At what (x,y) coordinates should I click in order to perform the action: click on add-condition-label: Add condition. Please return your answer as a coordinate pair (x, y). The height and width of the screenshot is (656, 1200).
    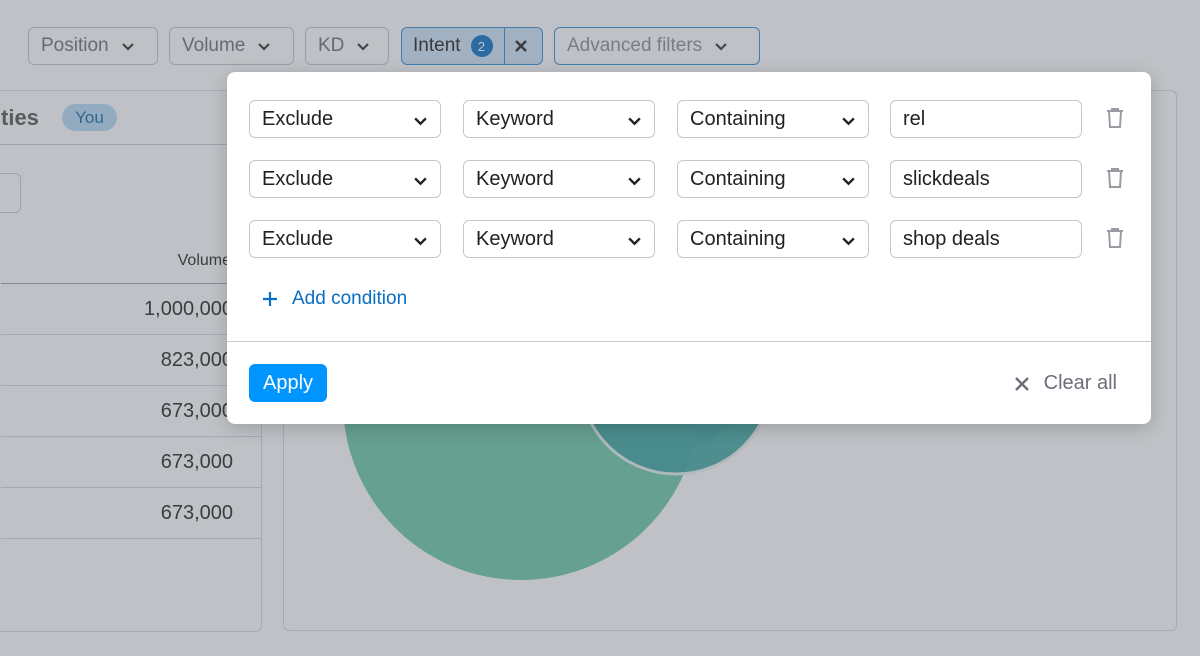
    Looking at the image, I should click on (350, 298).